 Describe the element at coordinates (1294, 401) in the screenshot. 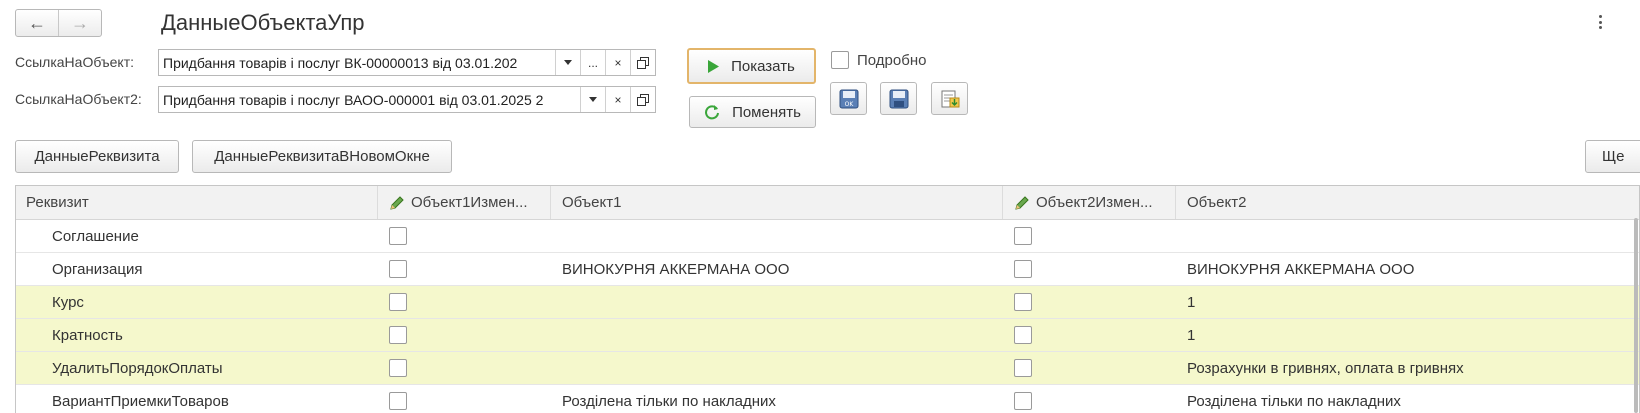

I see `obj2-value: Розділена тільки по накладних` at that location.